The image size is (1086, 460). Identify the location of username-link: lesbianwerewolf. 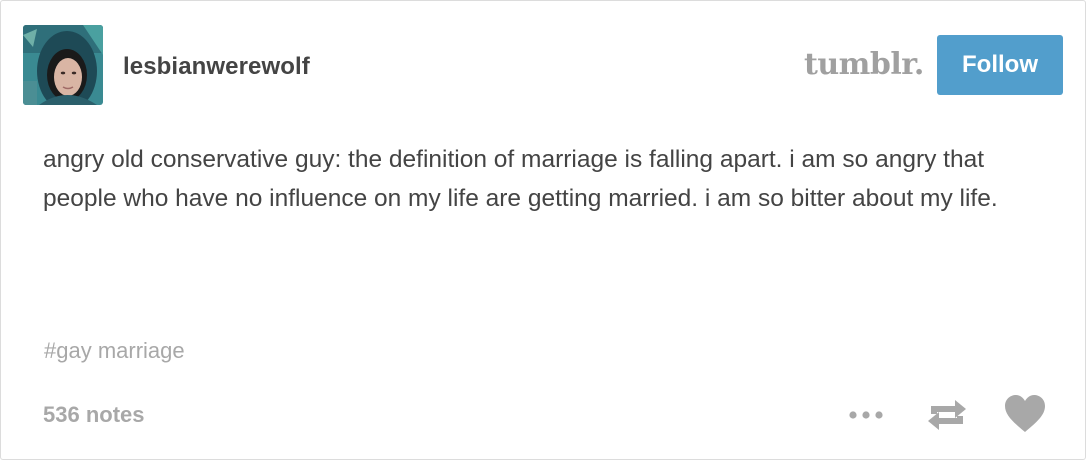
(216, 67).